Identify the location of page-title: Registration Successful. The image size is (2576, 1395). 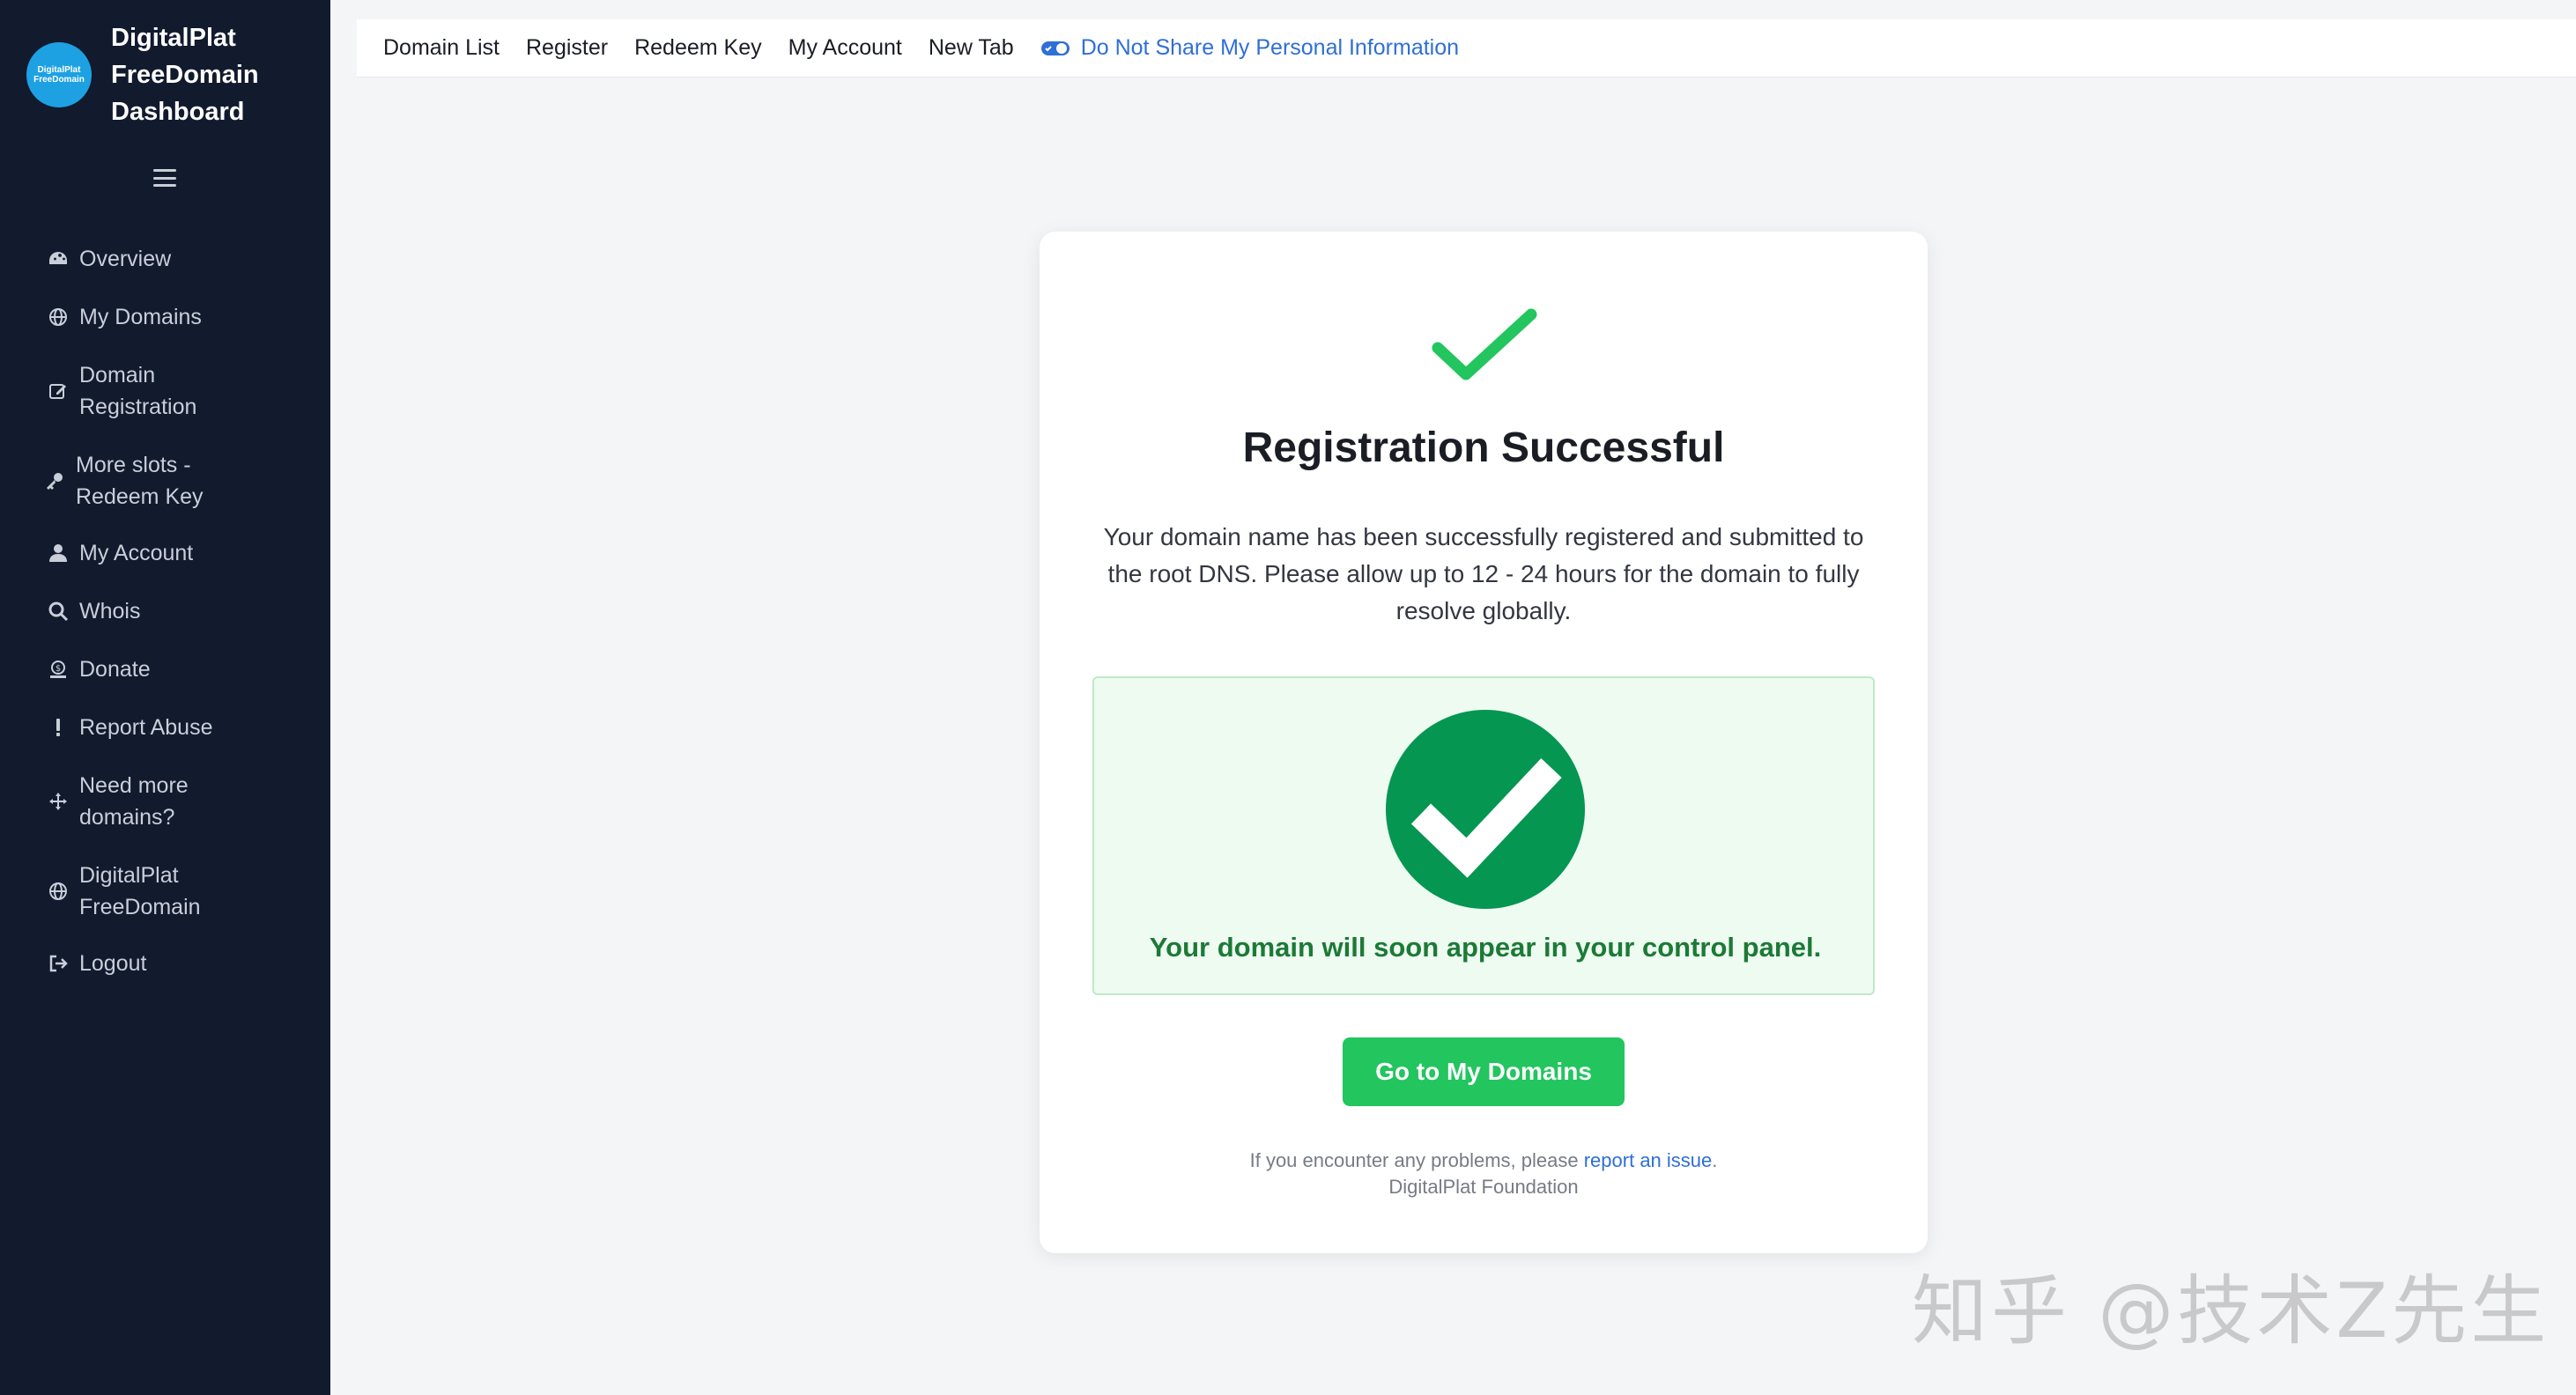
(1484, 447).